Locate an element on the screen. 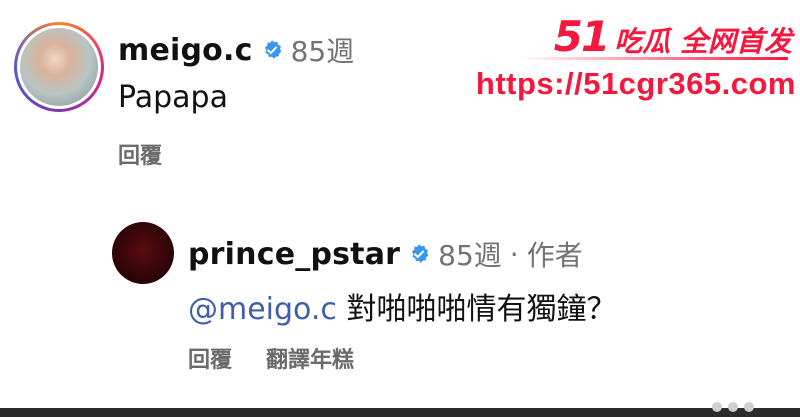 The height and width of the screenshot is (417, 800). watermark-underline is located at coordinates (653, 58).